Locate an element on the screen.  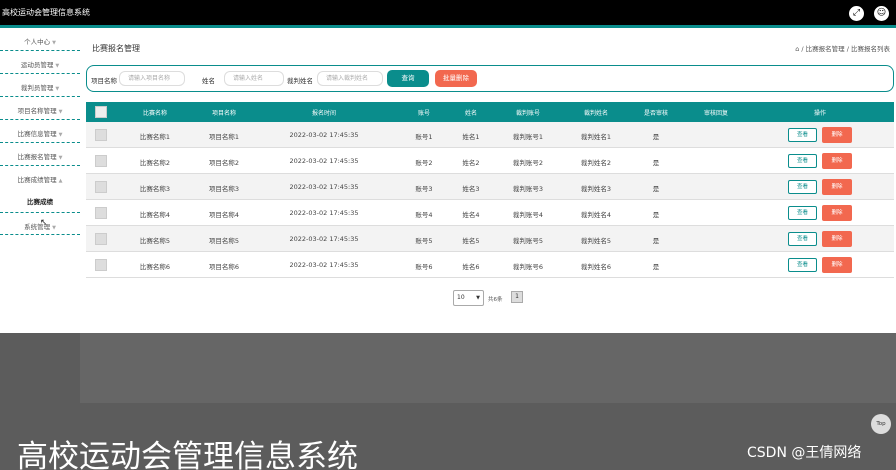
breadcrumb: ⌂ / 比赛报名管理 / 比赛报名列表 is located at coordinates (842, 48).